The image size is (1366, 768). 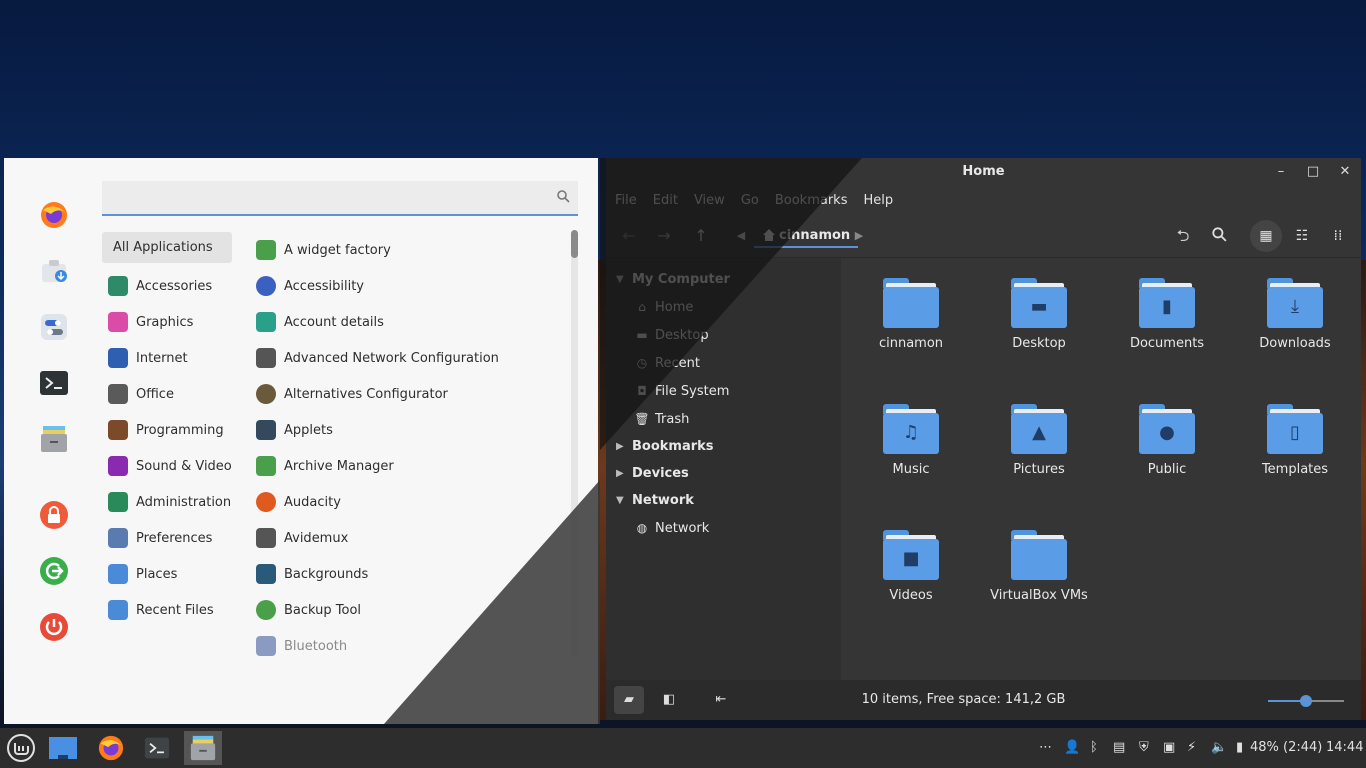 What do you see at coordinates (167, 466) in the screenshot?
I see `category-sound-video: Sound & Video` at bounding box center [167, 466].